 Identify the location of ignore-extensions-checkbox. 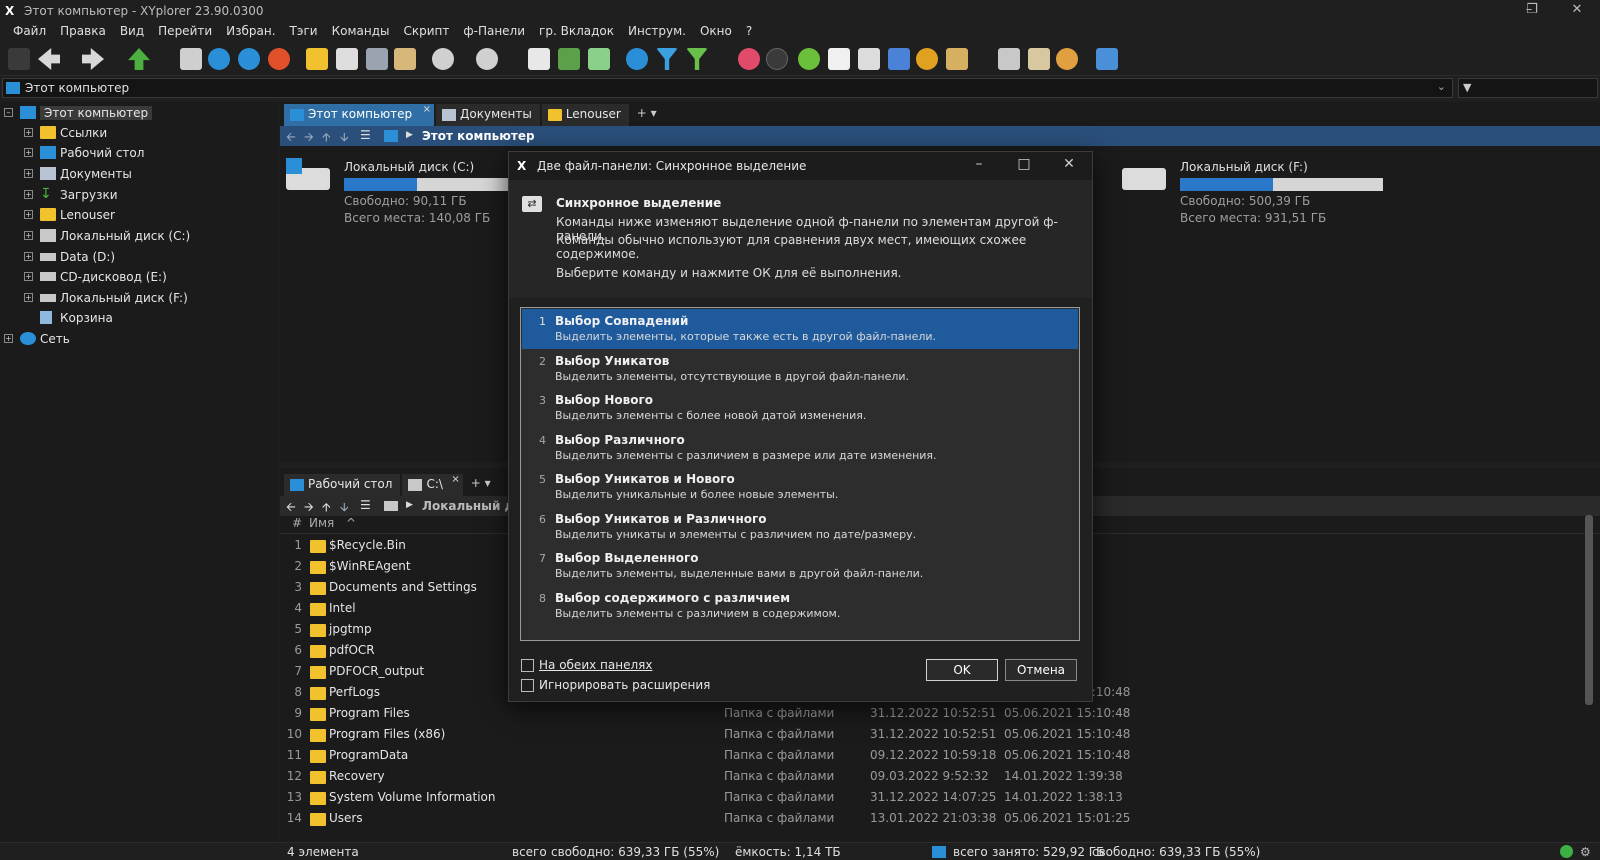
(527, 685).